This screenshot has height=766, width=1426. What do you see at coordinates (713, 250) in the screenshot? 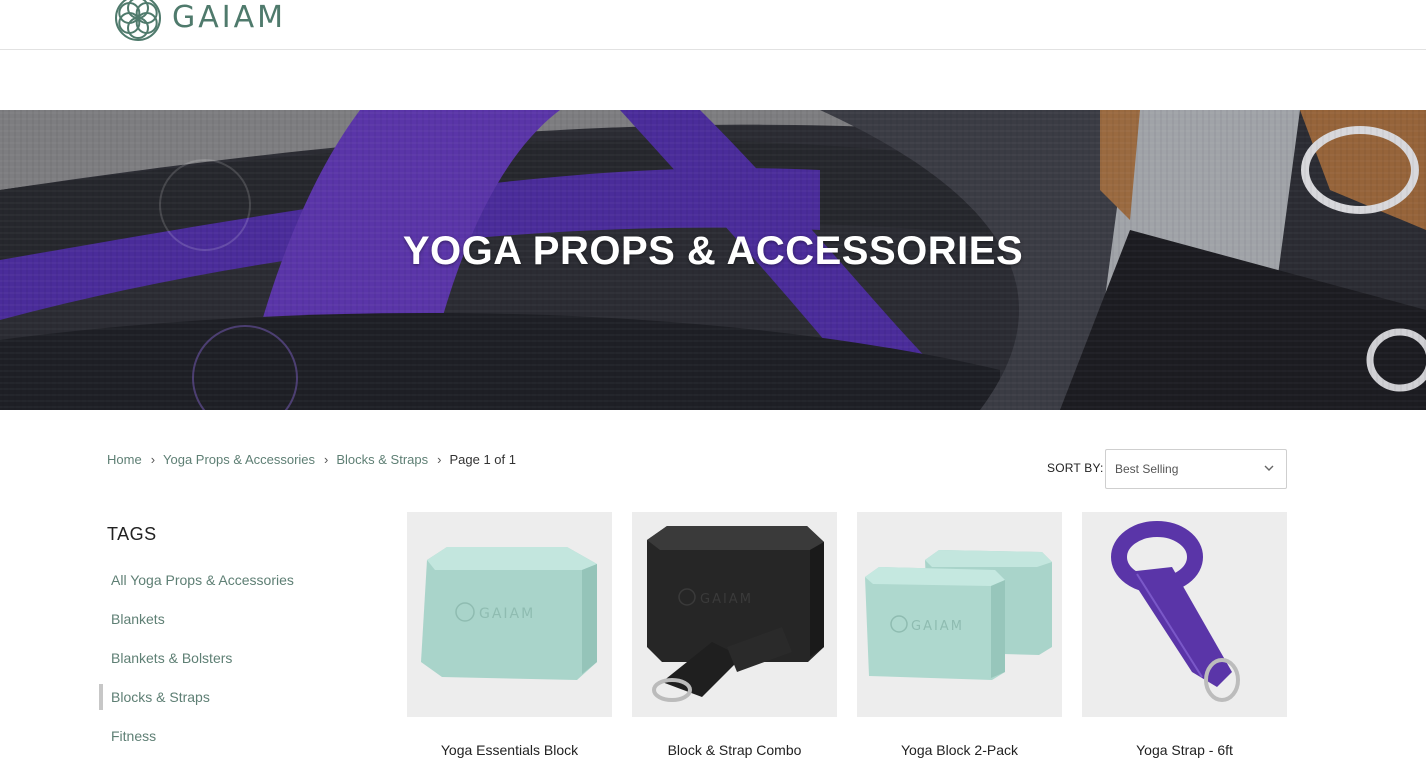
I see `page-title: YOGA PROPS & ACCESSORIES` at bounding box center [713, 250].